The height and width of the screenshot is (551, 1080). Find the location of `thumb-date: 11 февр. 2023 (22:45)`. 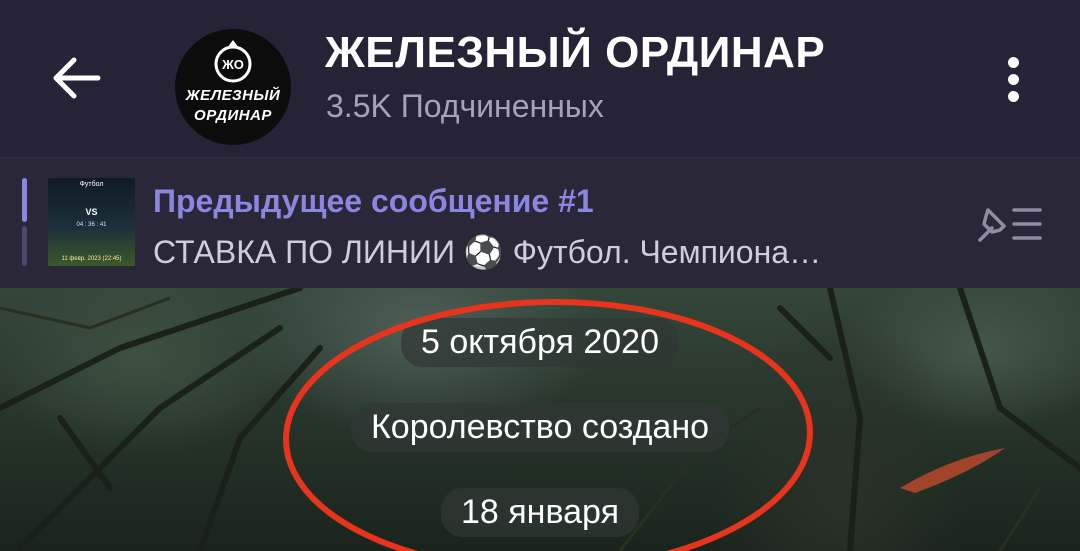

thumb-date: 11 февр. 2023 (22:45) is located at coordinates (91, 259).